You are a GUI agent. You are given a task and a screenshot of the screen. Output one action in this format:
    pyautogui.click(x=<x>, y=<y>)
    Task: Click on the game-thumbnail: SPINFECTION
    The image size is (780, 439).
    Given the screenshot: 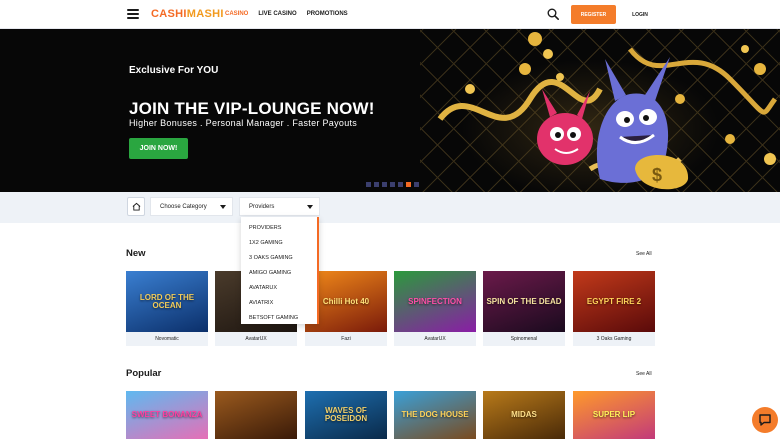 What is the action you would take?
    pyautogui.click(x=435, y=301)
    